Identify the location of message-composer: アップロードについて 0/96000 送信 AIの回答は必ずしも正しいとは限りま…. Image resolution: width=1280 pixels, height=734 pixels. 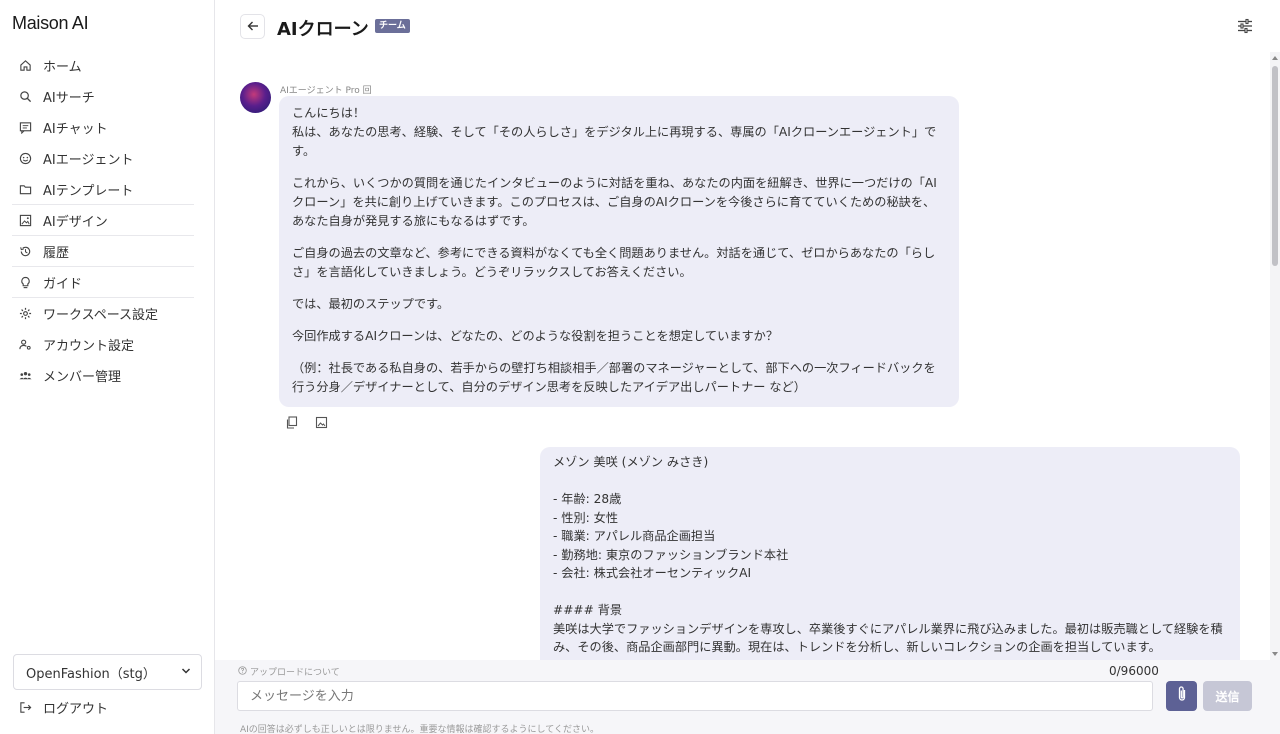
(747, 697).